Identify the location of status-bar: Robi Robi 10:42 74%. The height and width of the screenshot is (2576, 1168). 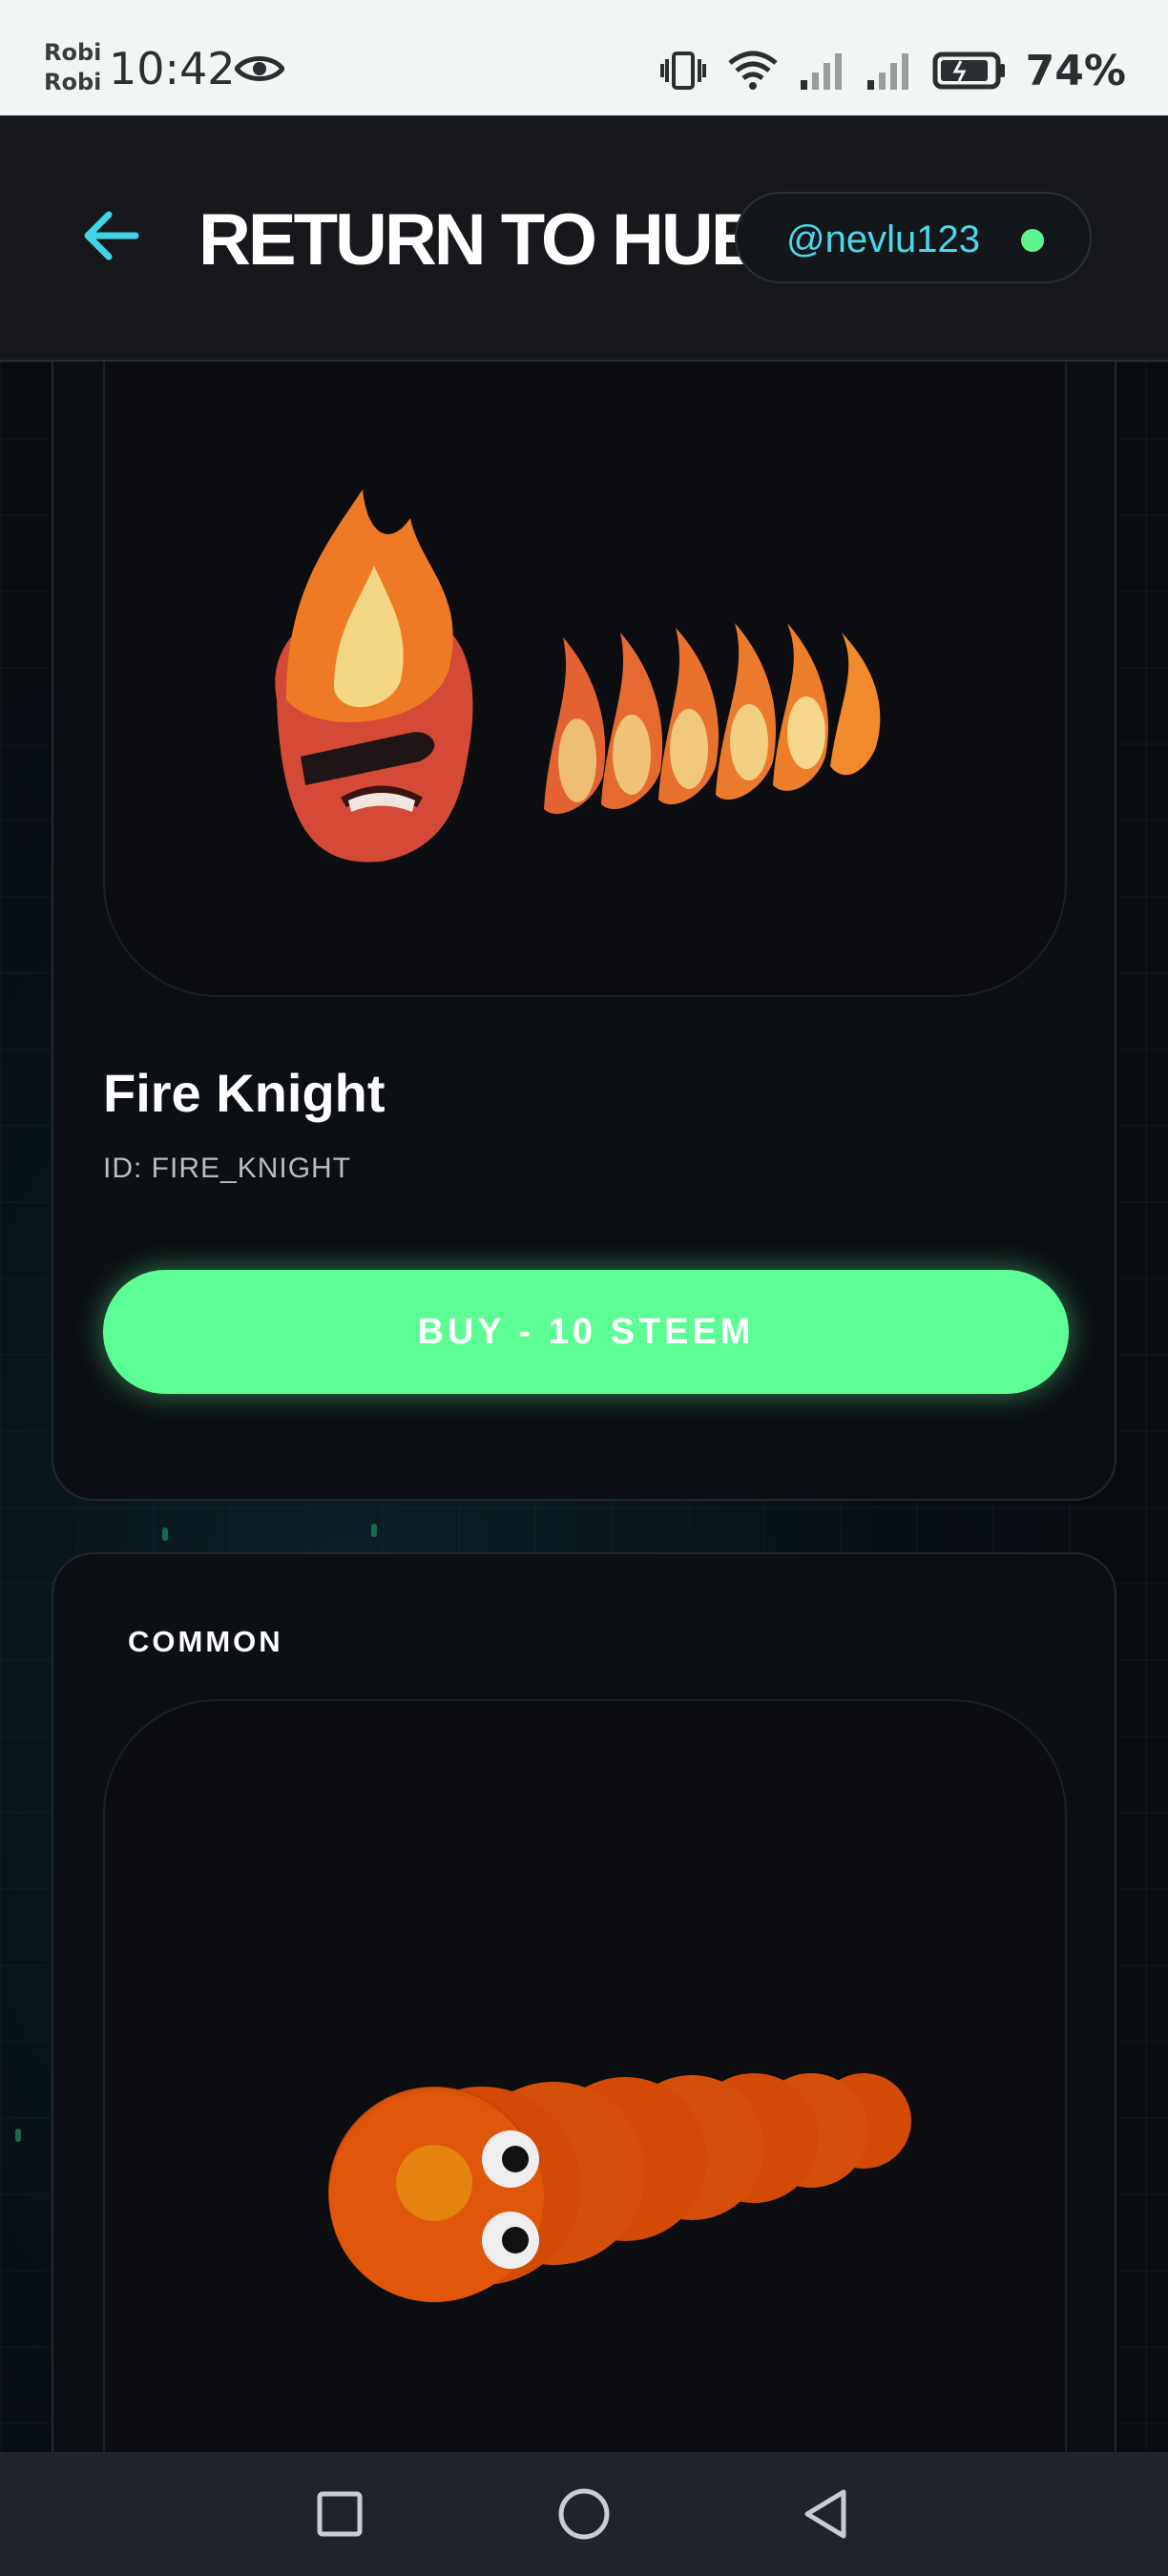
(584, 57).